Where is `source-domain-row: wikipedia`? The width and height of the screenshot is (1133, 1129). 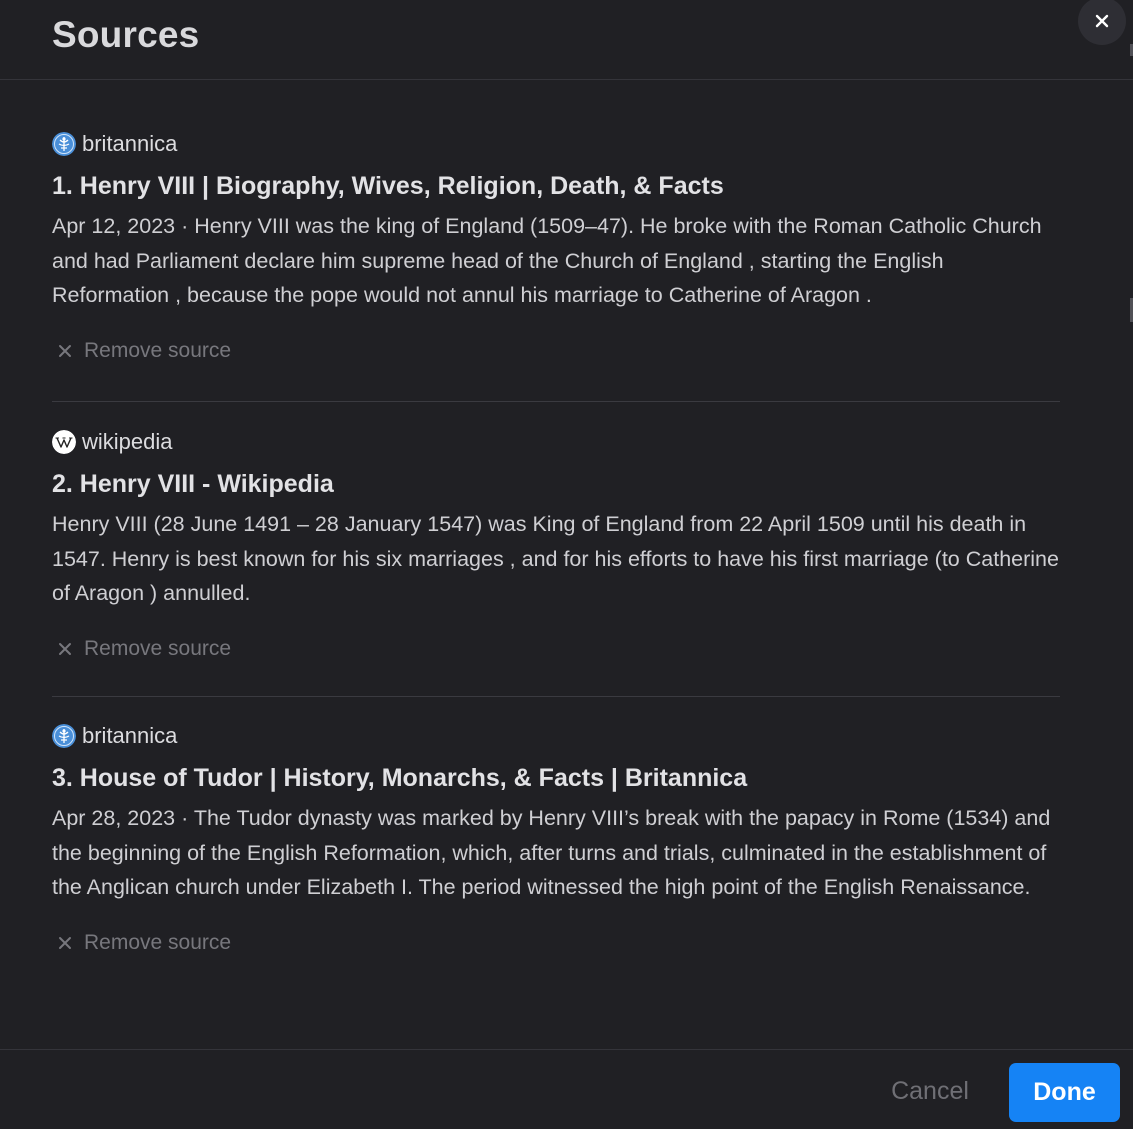 source-domain-row: wikipedia is located at coordinates (556, 442).